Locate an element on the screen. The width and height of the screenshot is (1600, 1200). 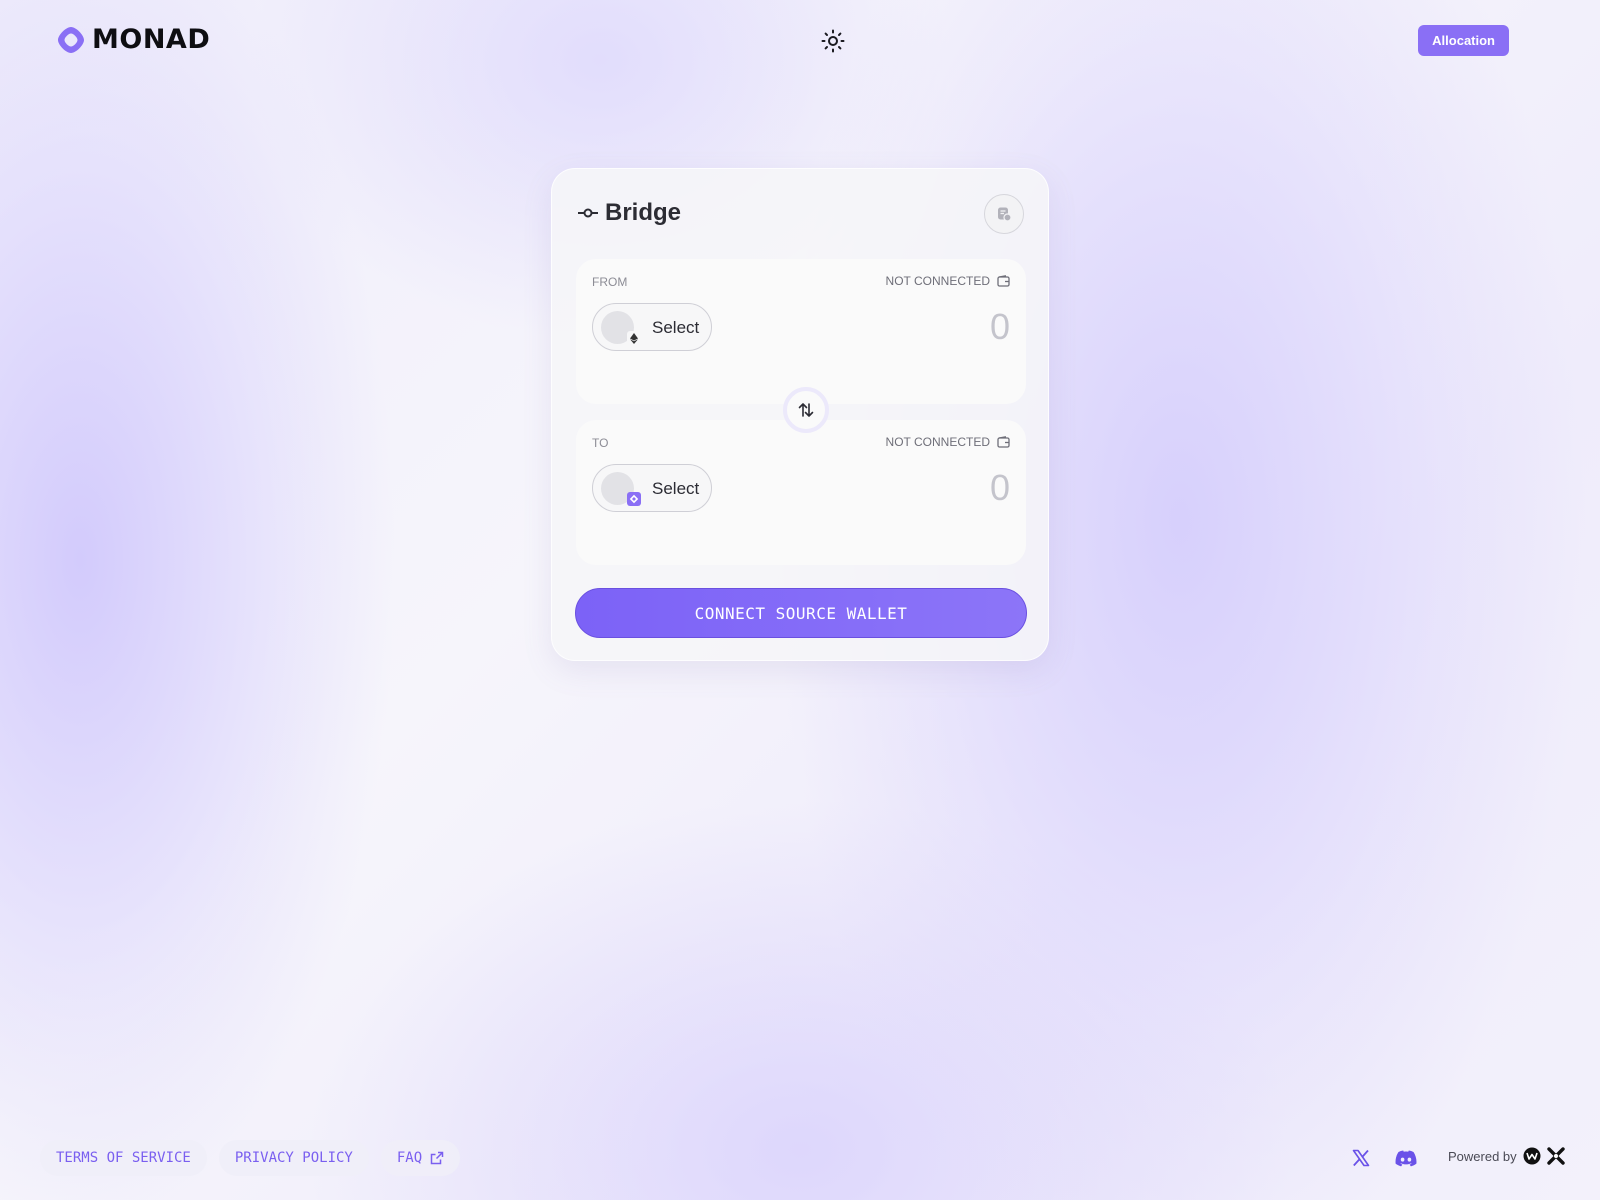
faq-label: FAQ is located at coordinates (409, 1158).